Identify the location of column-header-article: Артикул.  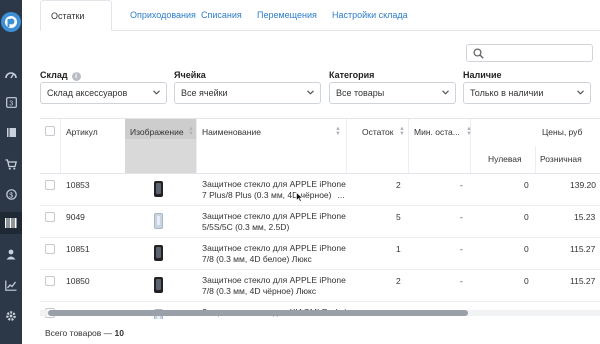
(82, 132).